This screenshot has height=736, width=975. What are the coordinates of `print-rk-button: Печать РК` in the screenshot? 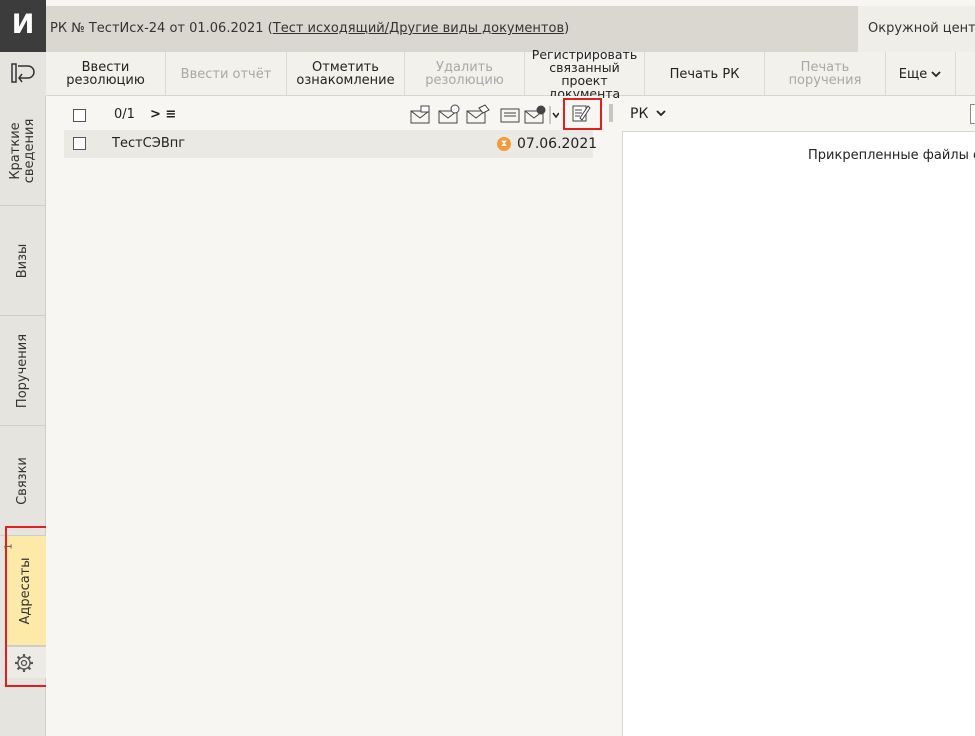 It's located at (705, 74).